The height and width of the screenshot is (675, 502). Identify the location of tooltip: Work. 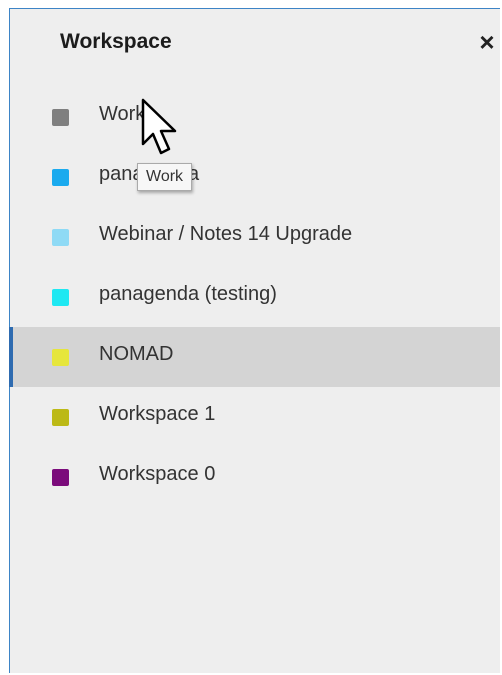
(165, 177).